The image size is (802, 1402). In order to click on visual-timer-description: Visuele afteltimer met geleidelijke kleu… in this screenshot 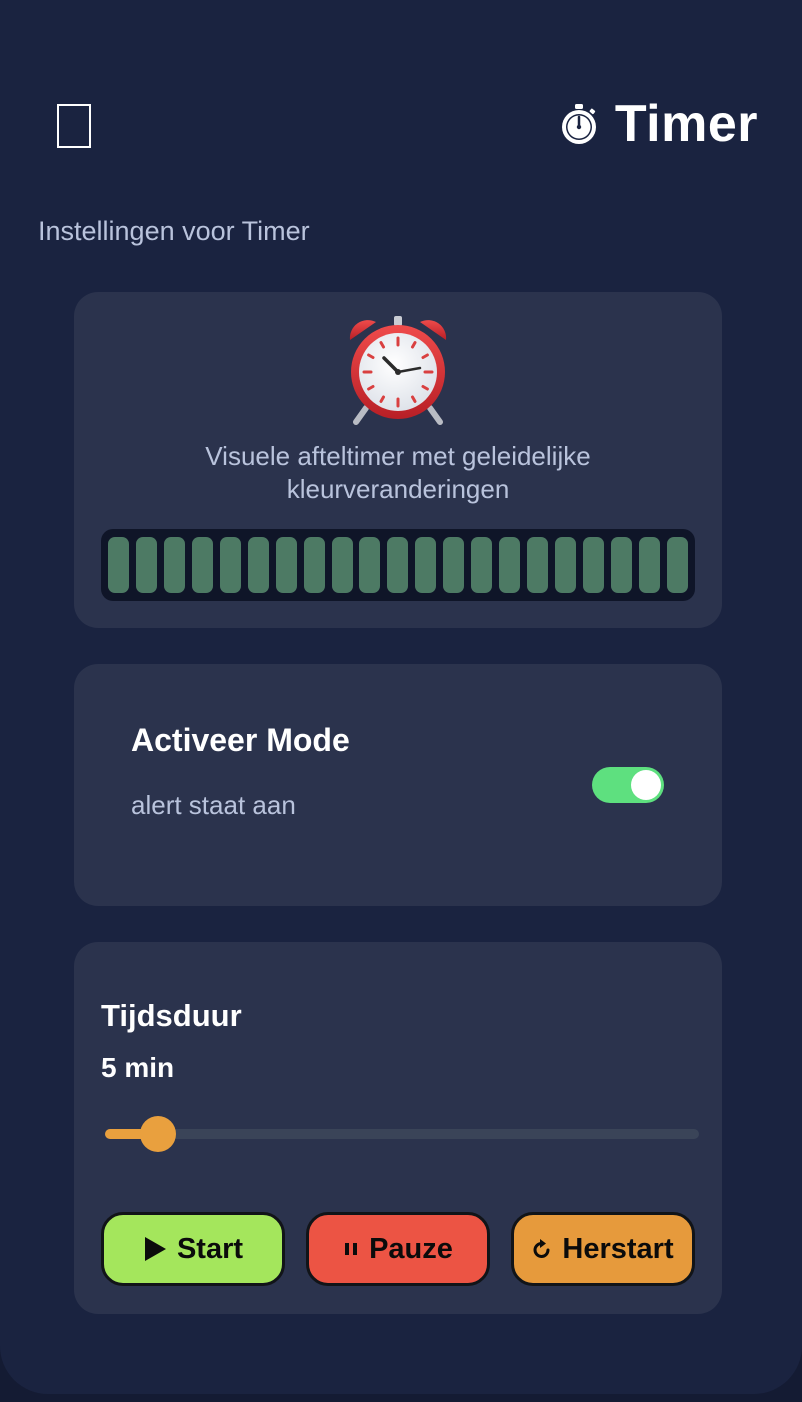, I will do `click(398, 472)`.